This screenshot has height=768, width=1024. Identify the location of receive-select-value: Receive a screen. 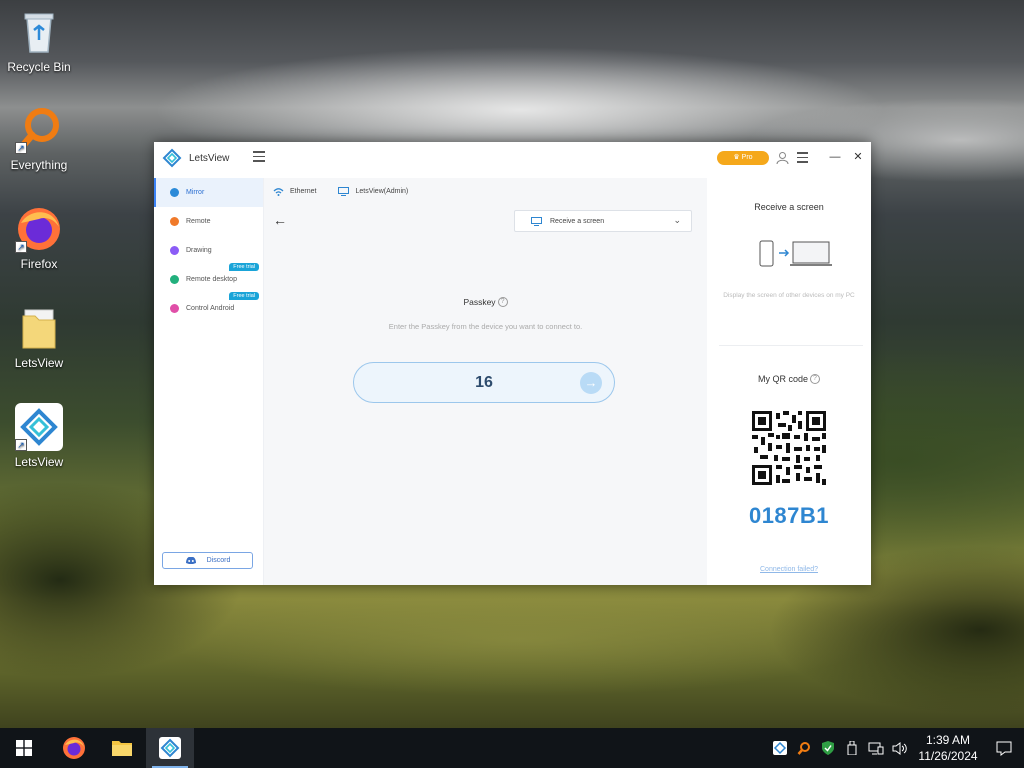
(577, 221).